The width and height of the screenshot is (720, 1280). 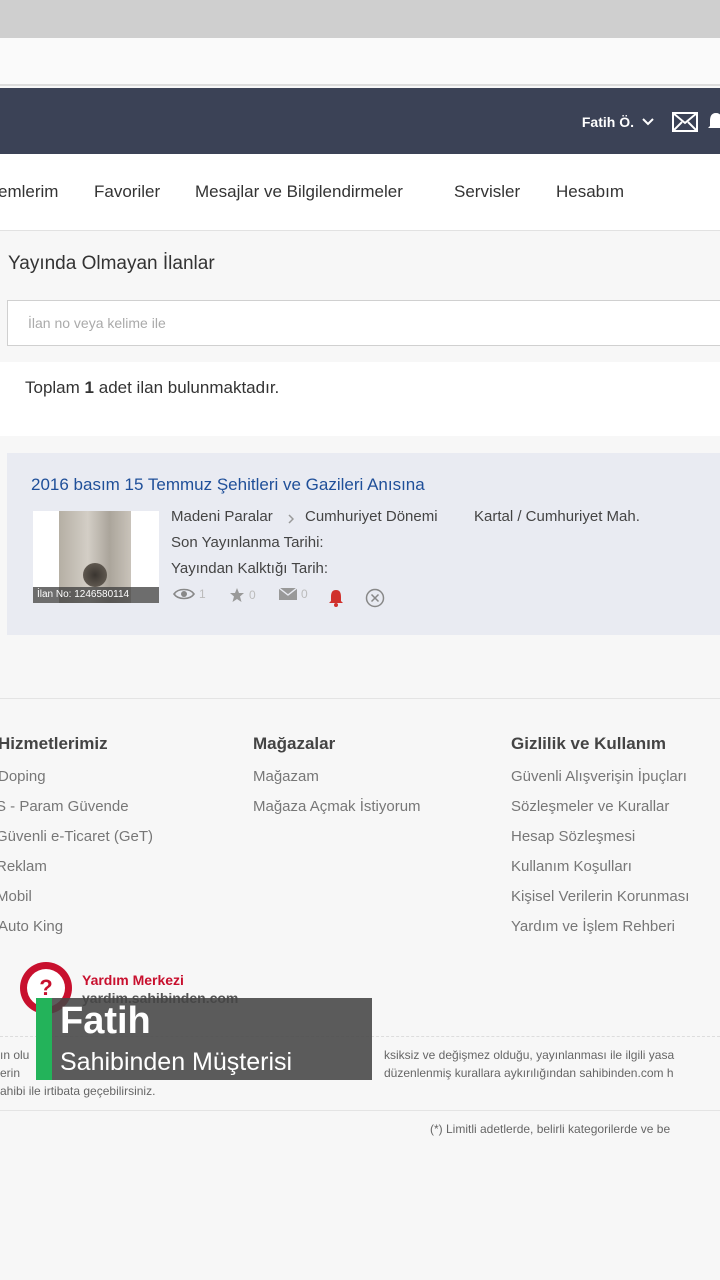 I want to click on footer-col-title-services: Hizmetlerimiz, so click(x=54, y=743).